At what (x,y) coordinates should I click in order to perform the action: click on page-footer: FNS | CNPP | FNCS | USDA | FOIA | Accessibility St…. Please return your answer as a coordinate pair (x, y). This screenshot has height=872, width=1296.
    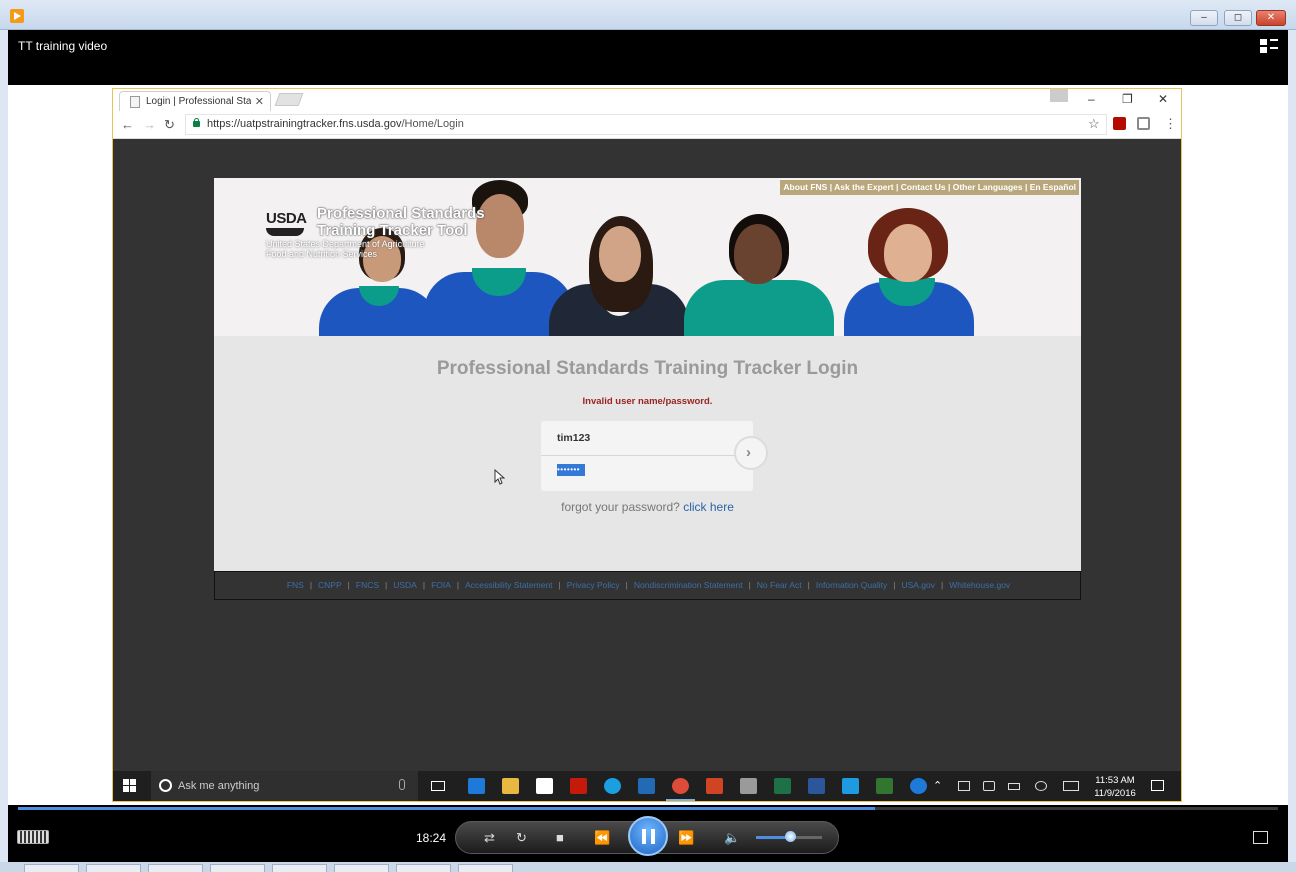
    Looking at the image, I should click on (647, 585).